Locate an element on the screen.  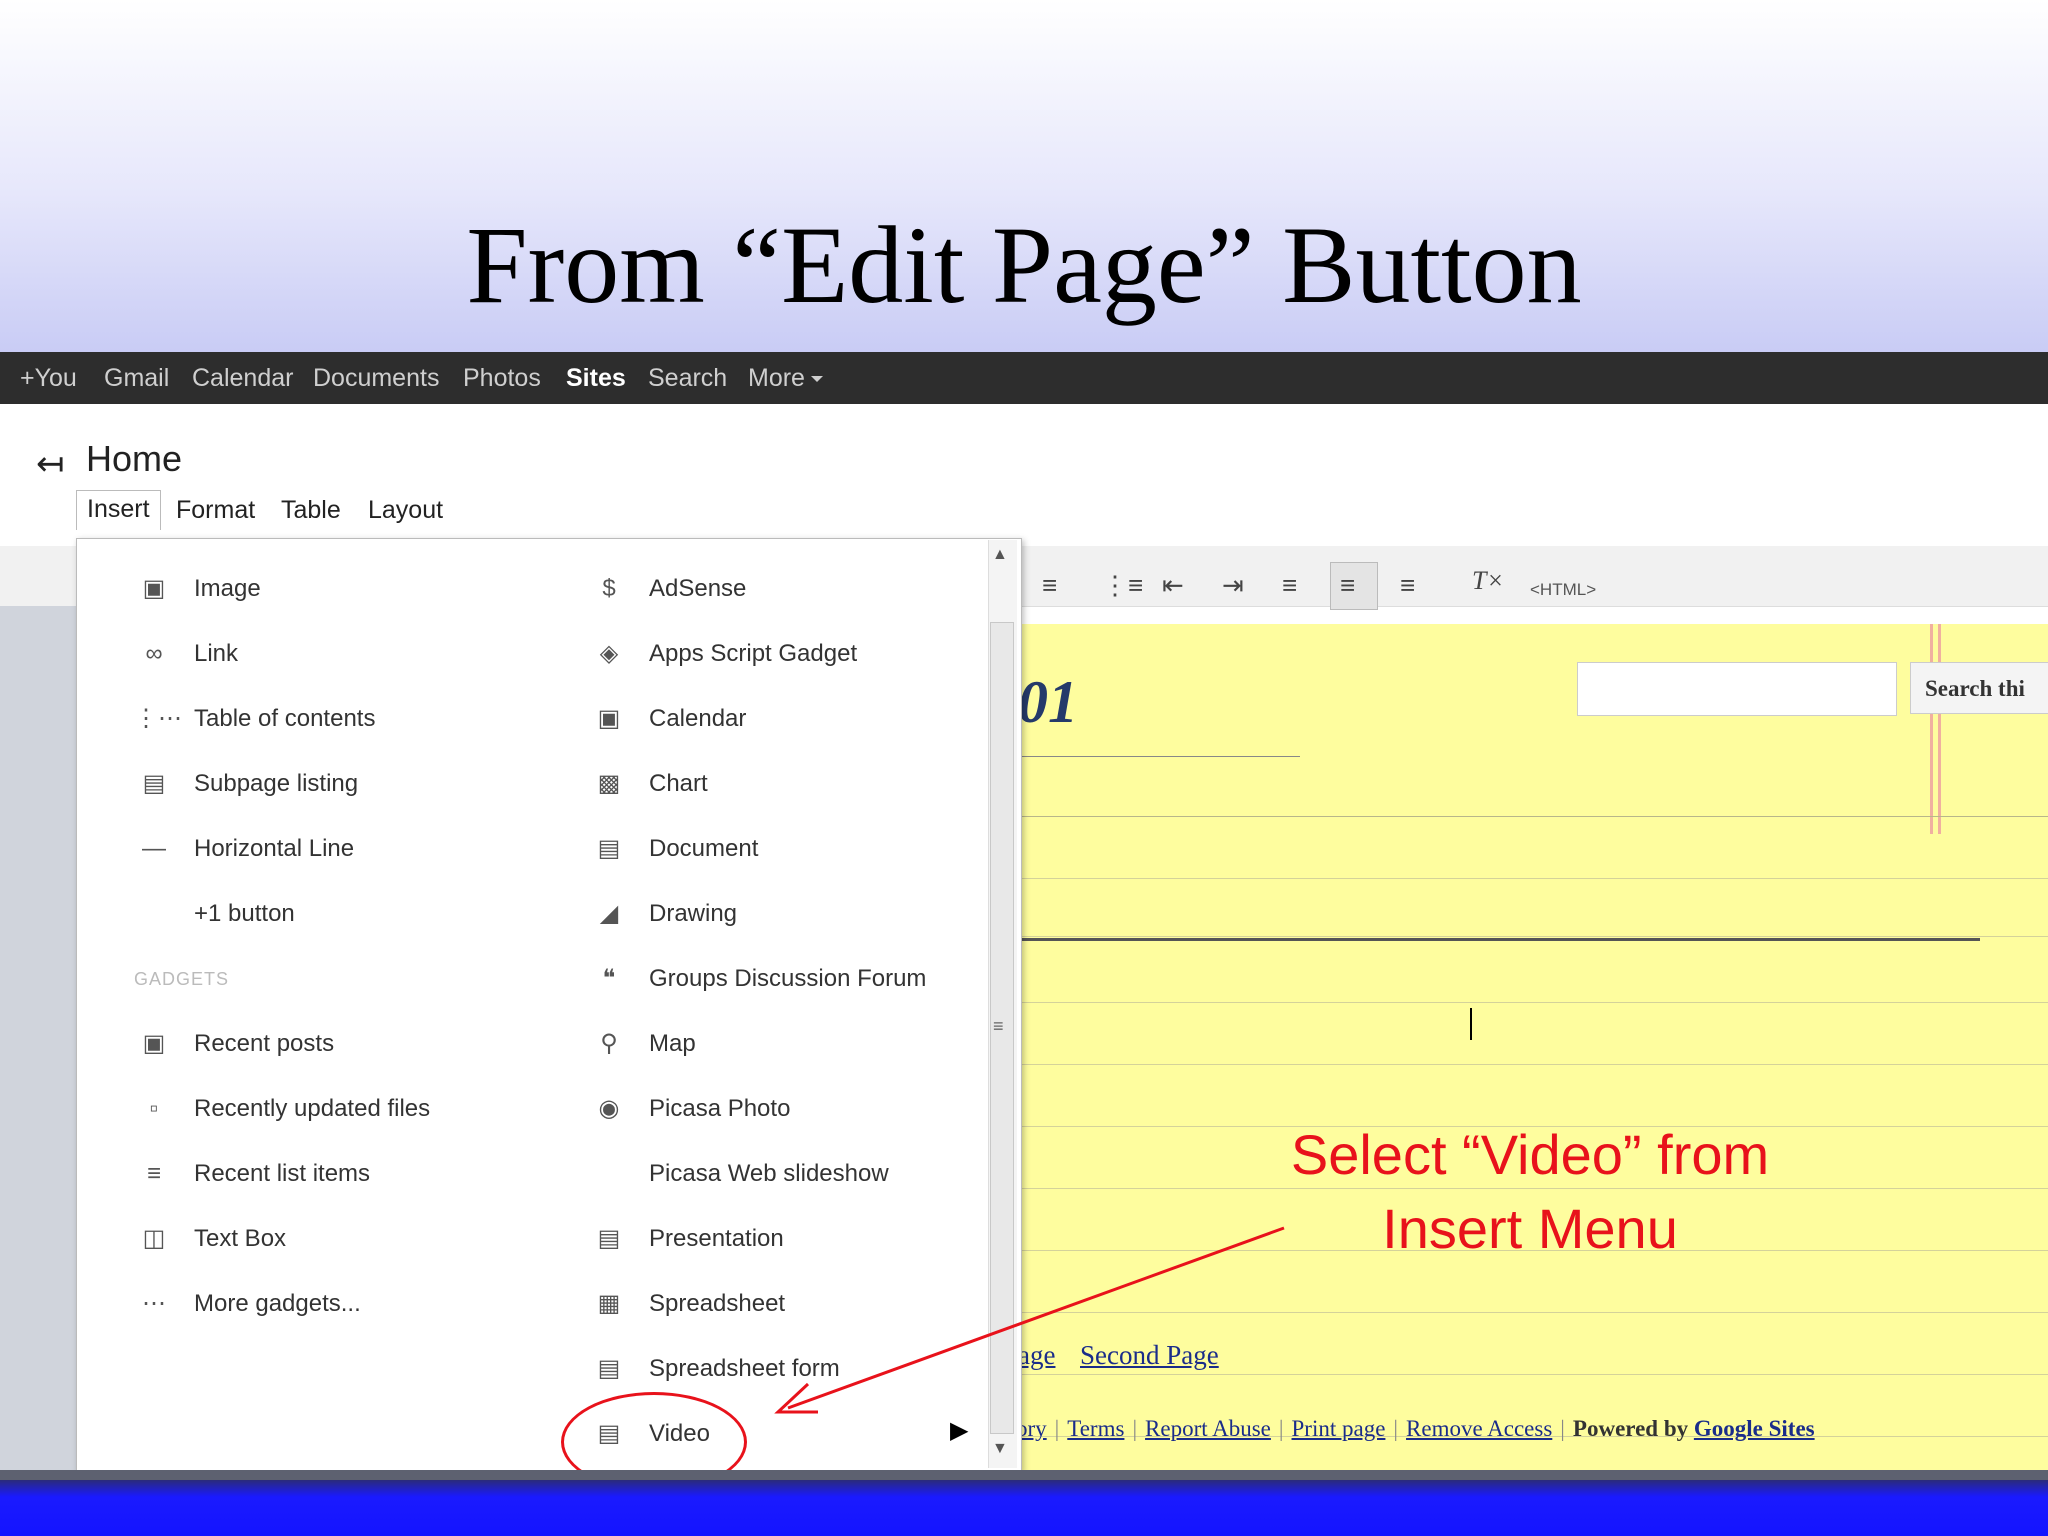
annotation-text: Select “Video” from Insert Menu is located at coordinates (1530, 1192).